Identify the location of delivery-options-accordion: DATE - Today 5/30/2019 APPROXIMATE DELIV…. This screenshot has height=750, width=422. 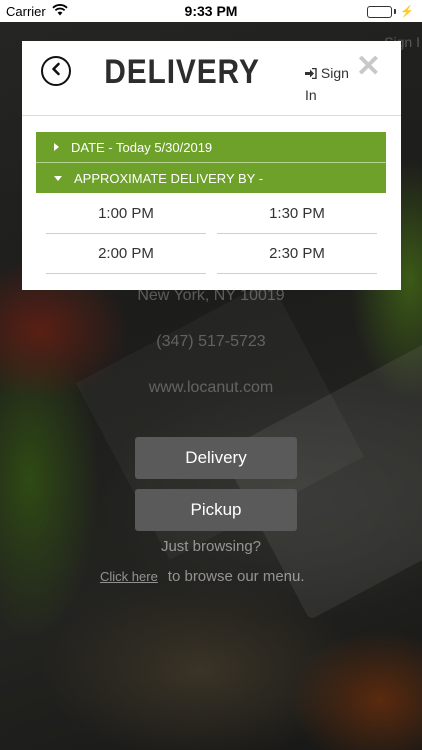
(211, 162).